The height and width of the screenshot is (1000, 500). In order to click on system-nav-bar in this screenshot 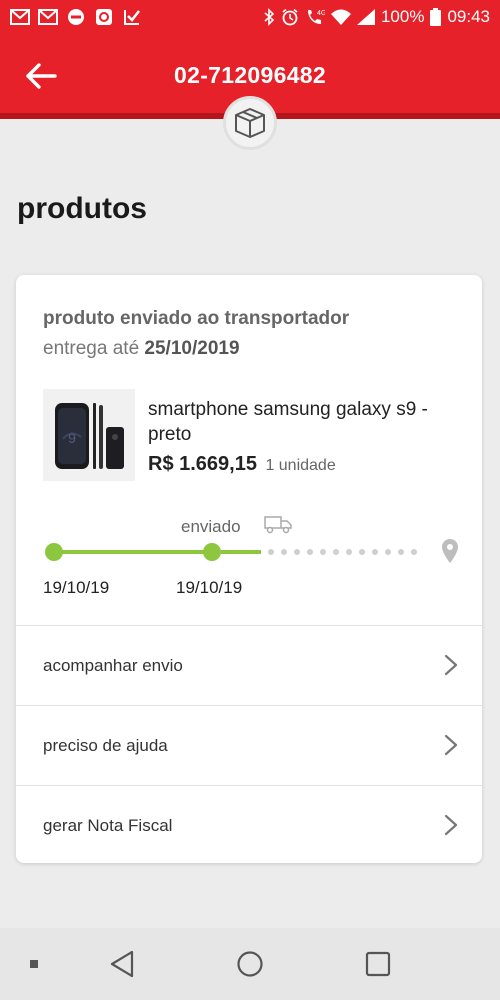, I will do `click(250, 964)`.